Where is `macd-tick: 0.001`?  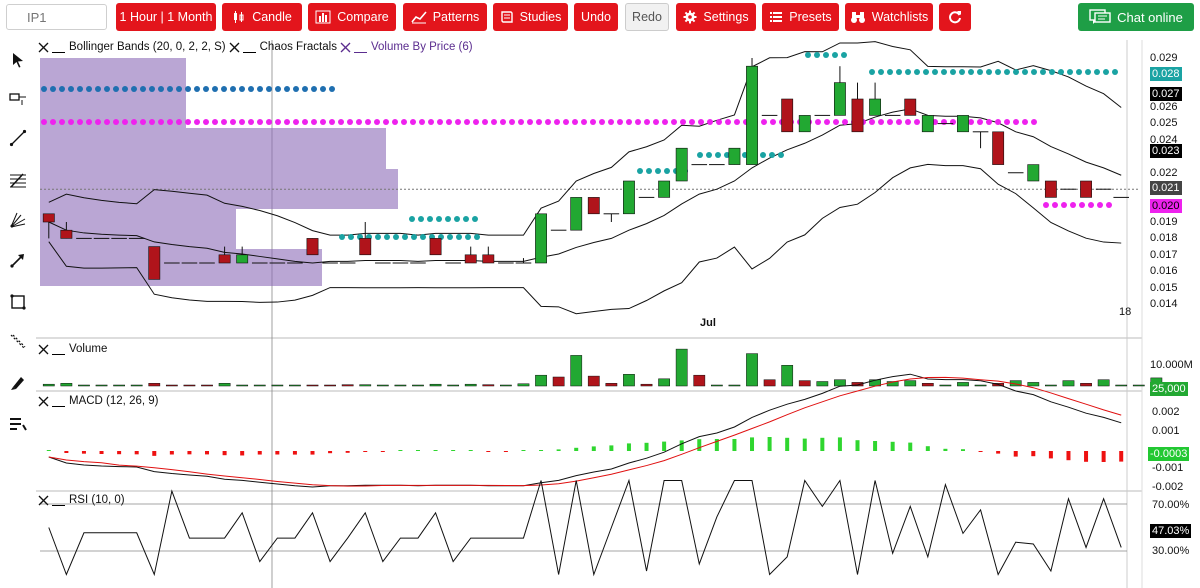 macd-tick: 0.001 is located at coordinates (1166, 431).